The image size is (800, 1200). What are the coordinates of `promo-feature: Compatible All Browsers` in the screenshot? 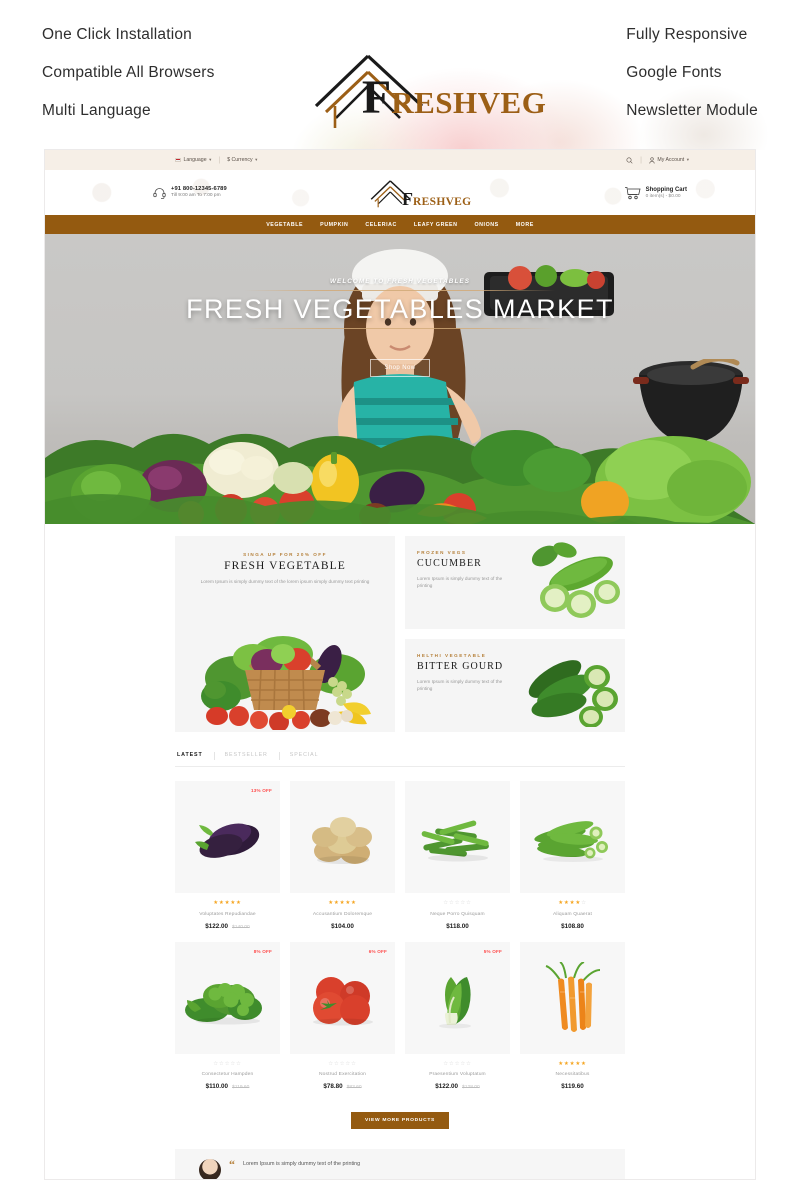 It's located at (128, 72).